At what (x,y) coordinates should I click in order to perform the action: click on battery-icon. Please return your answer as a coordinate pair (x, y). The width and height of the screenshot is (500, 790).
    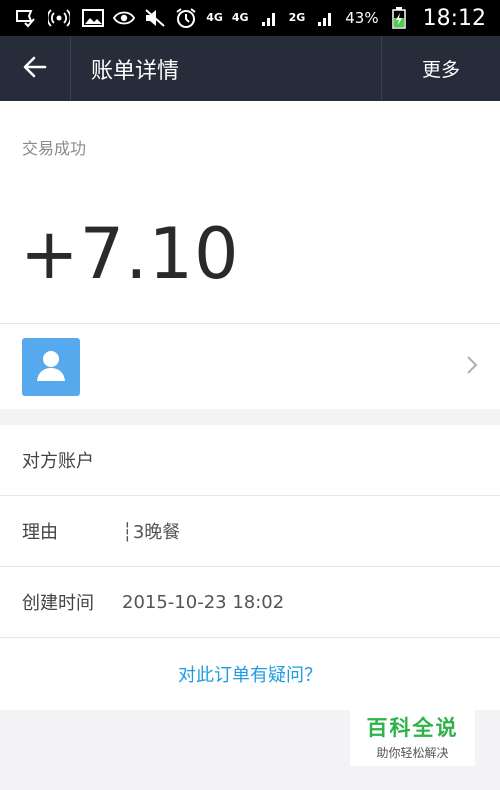
    Looking at the image, I should click on (399, 18).